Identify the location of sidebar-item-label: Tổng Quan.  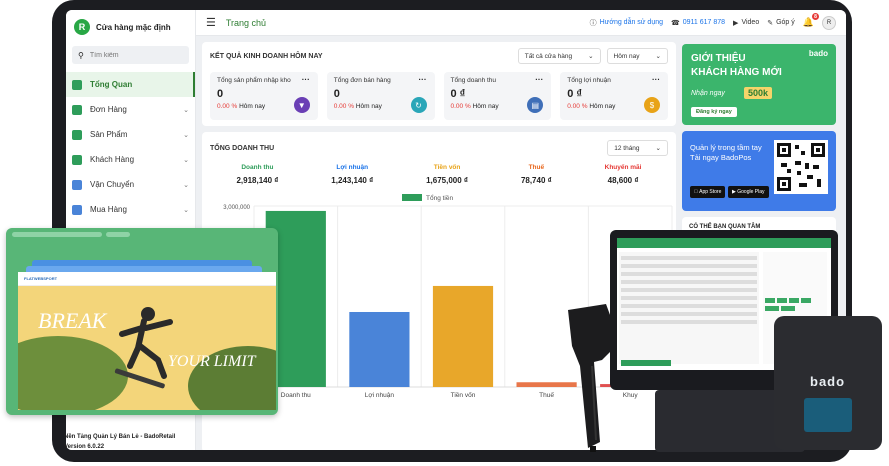
(111, 84).